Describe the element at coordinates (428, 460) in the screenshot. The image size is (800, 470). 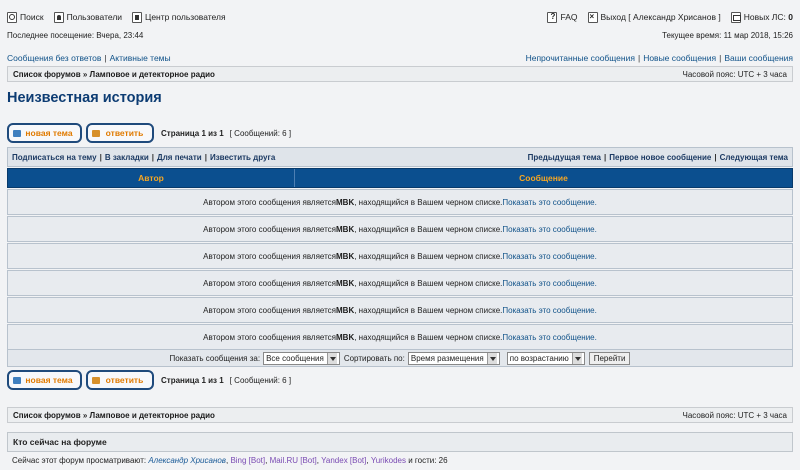
I see `who-online-suffix: и гости: 26` at that location.